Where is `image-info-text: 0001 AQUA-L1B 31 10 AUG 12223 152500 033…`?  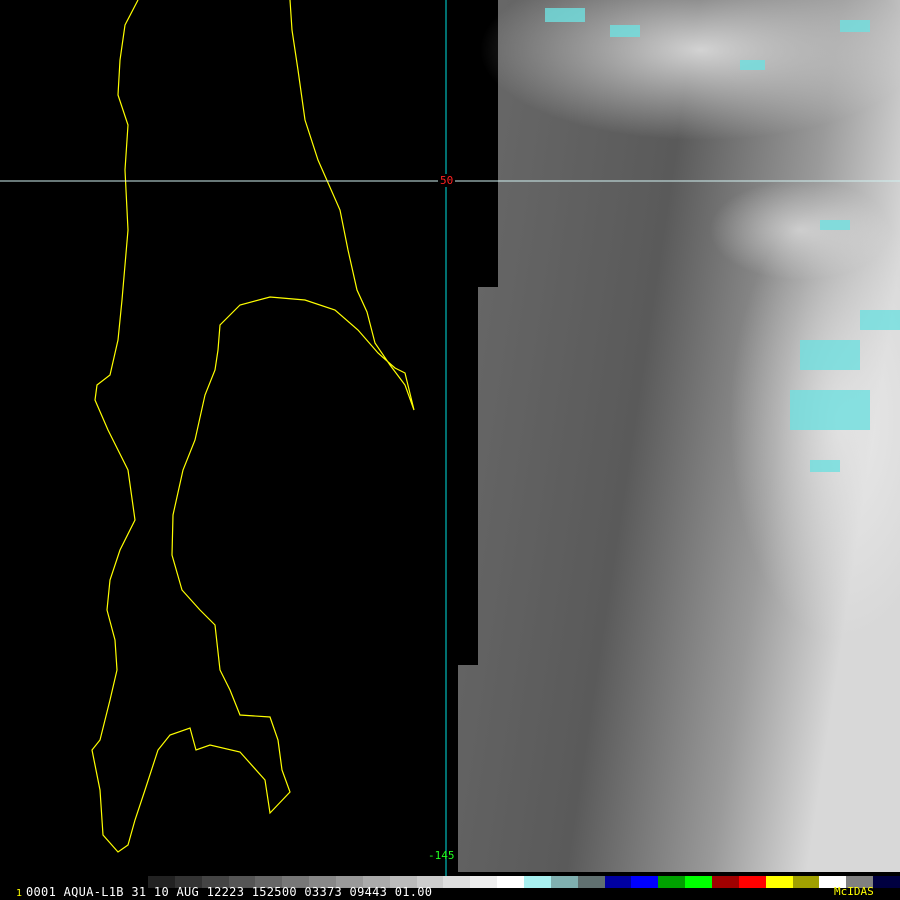
image-info-text: 0001 AQUA-L1B 31 10 AUG 12223 152500 033… is located at coordinates (229, 892).